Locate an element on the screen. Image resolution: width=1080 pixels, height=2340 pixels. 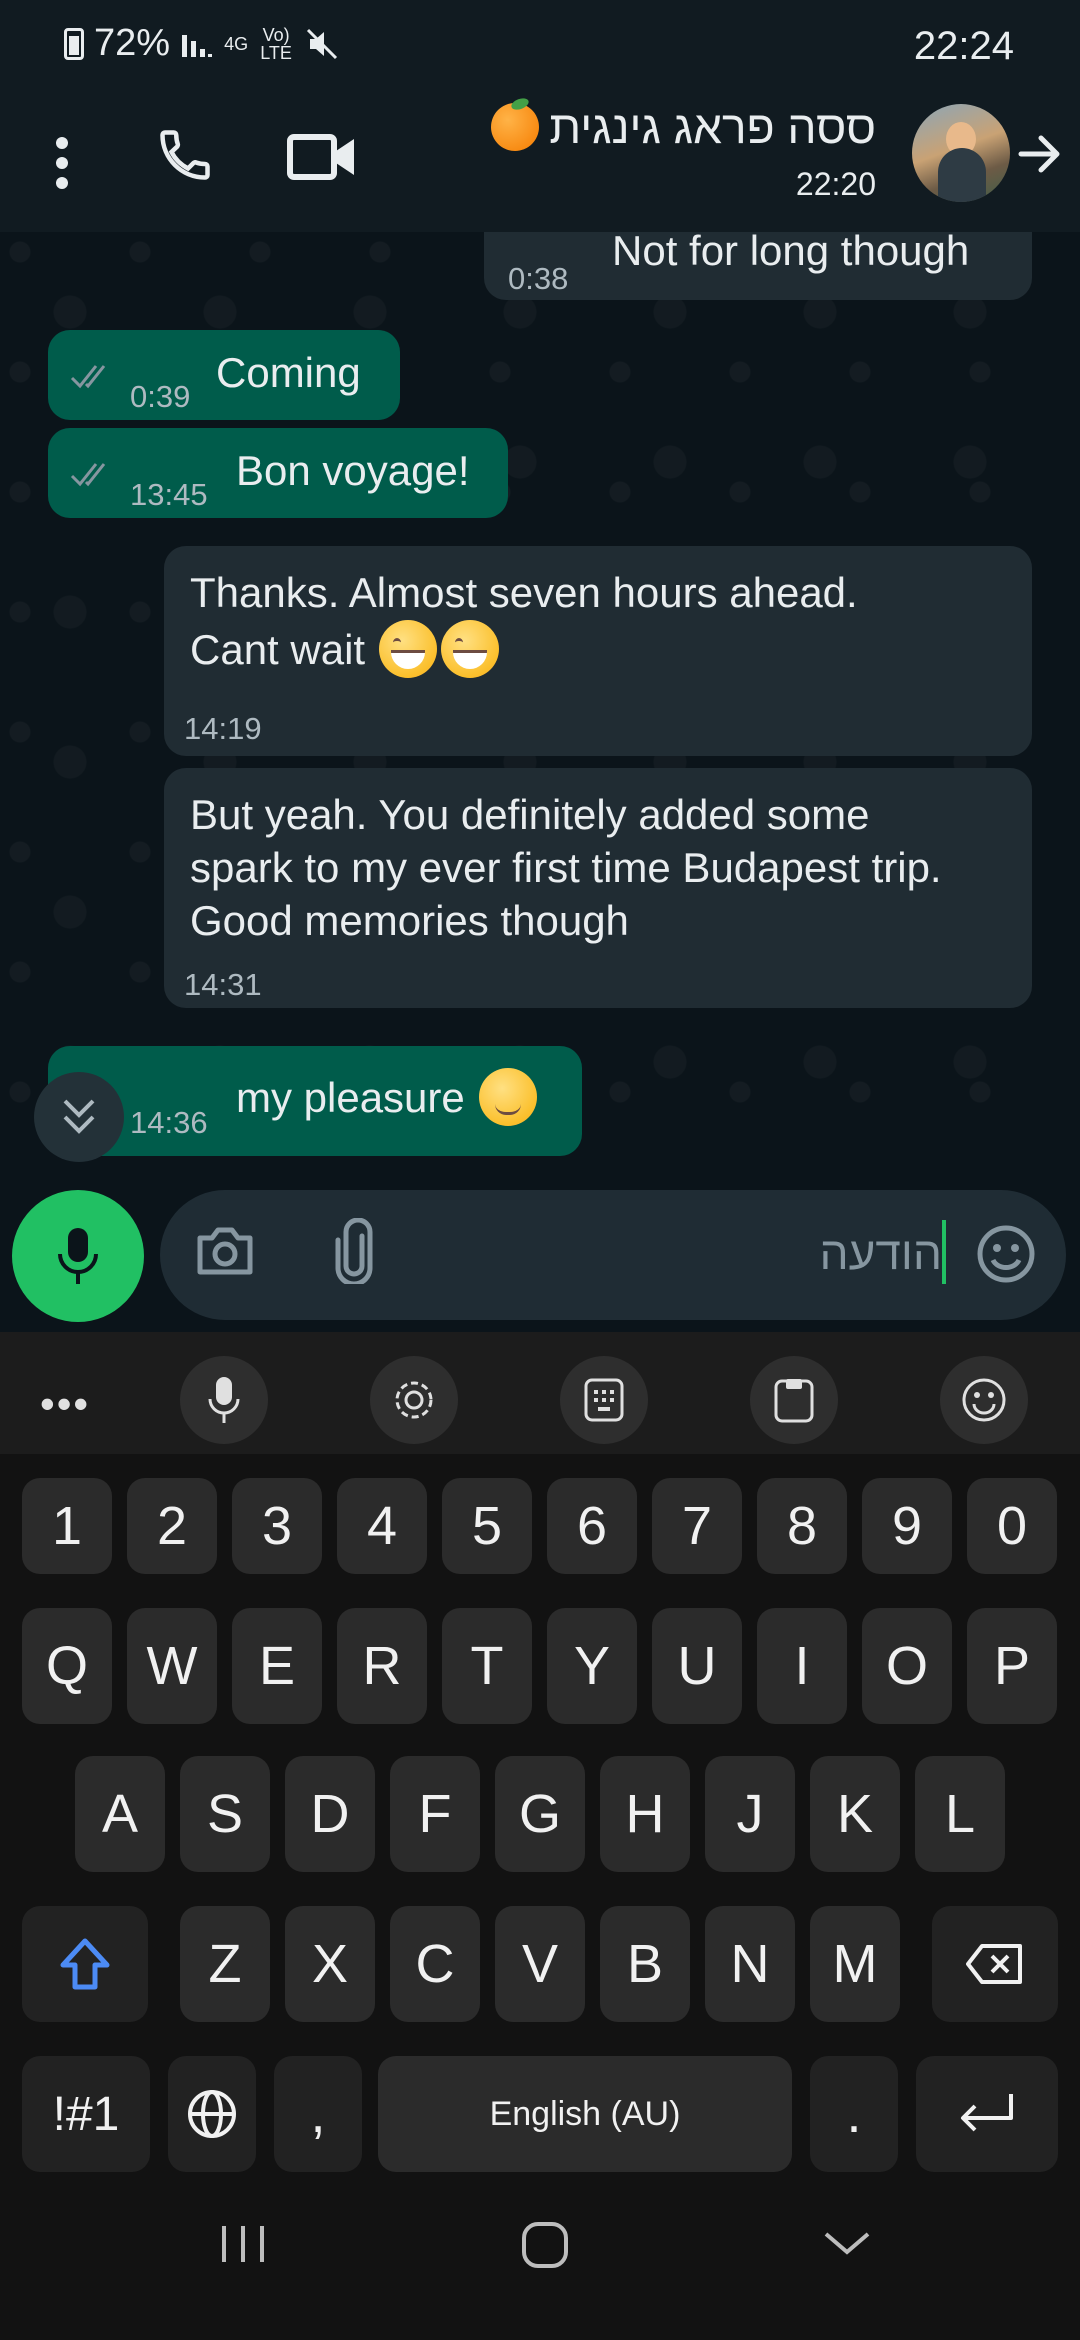
keyboard-settings-button is located at coordinates (414, 1400).